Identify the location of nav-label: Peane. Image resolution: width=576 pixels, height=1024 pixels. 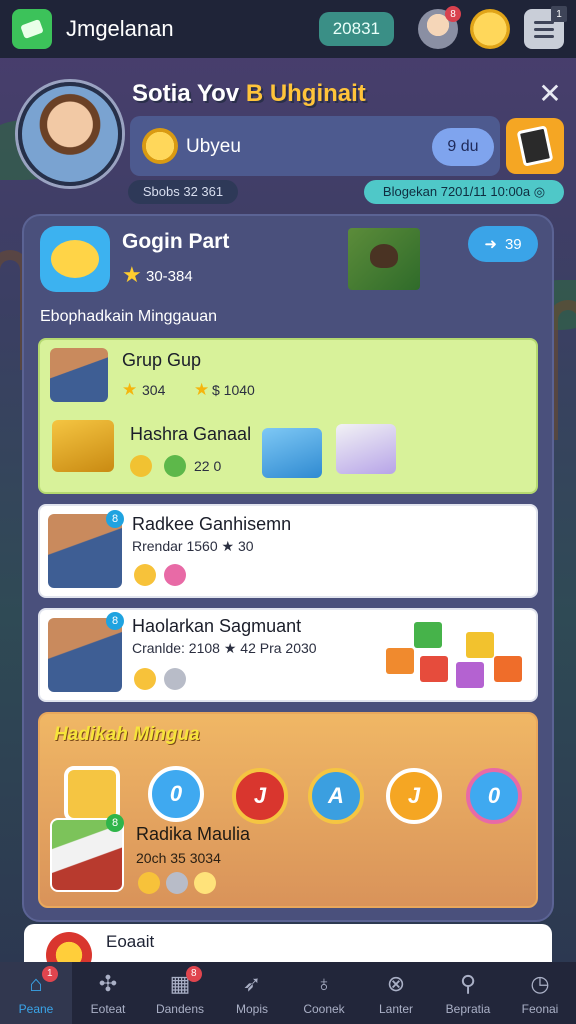
(36, 1009).